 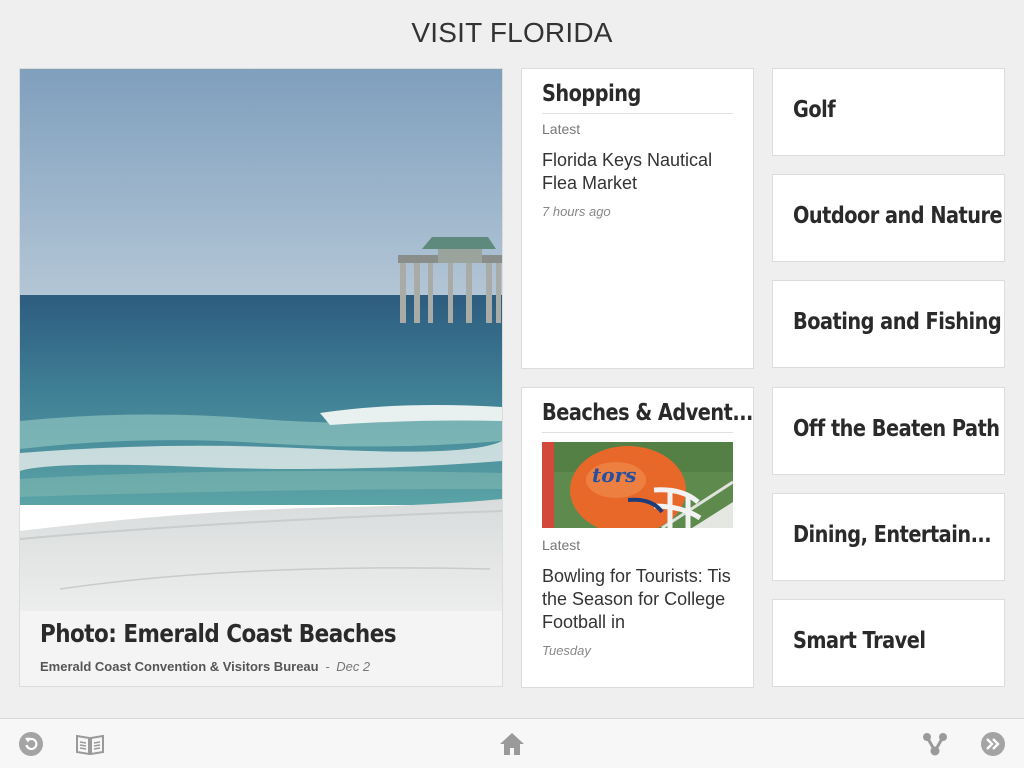 What do you see at coordinates (576, 211) in the screenshot?
I see `article-timestamp: 7 hours ago` at bounding box center [576, 211].